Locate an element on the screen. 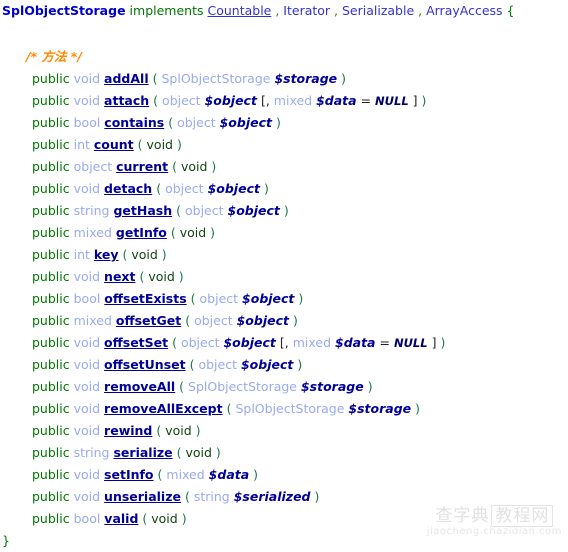  method-name-getinfo: getInfo is located at coordinates (141, 232).